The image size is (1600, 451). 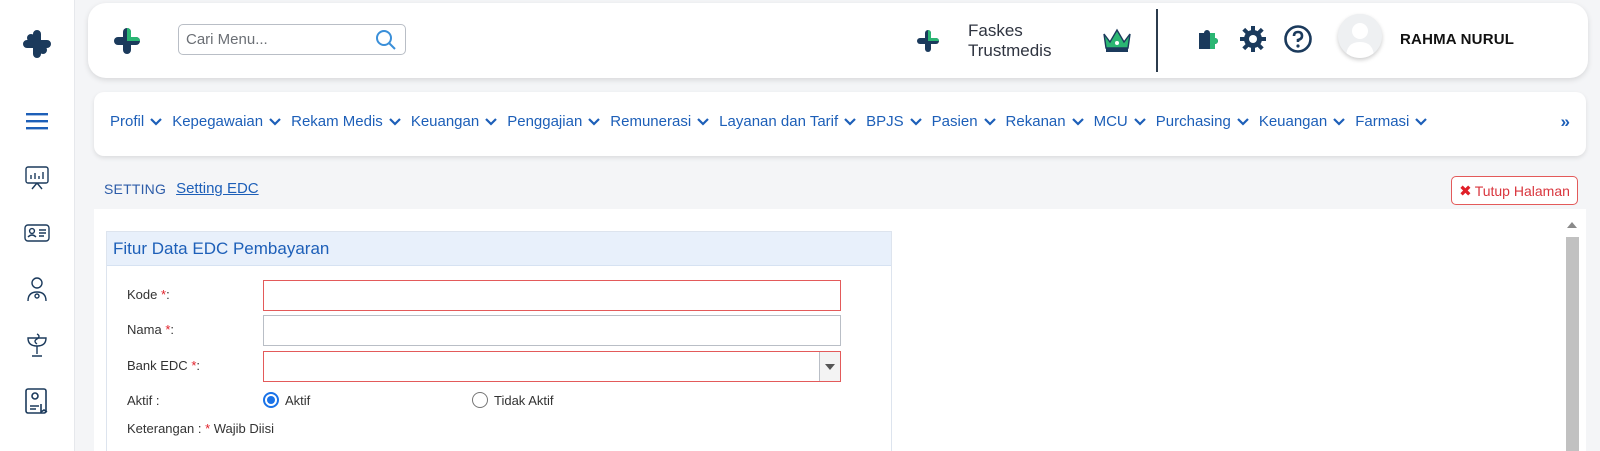 I want to click on kode-input, so click(x=552, y=295).